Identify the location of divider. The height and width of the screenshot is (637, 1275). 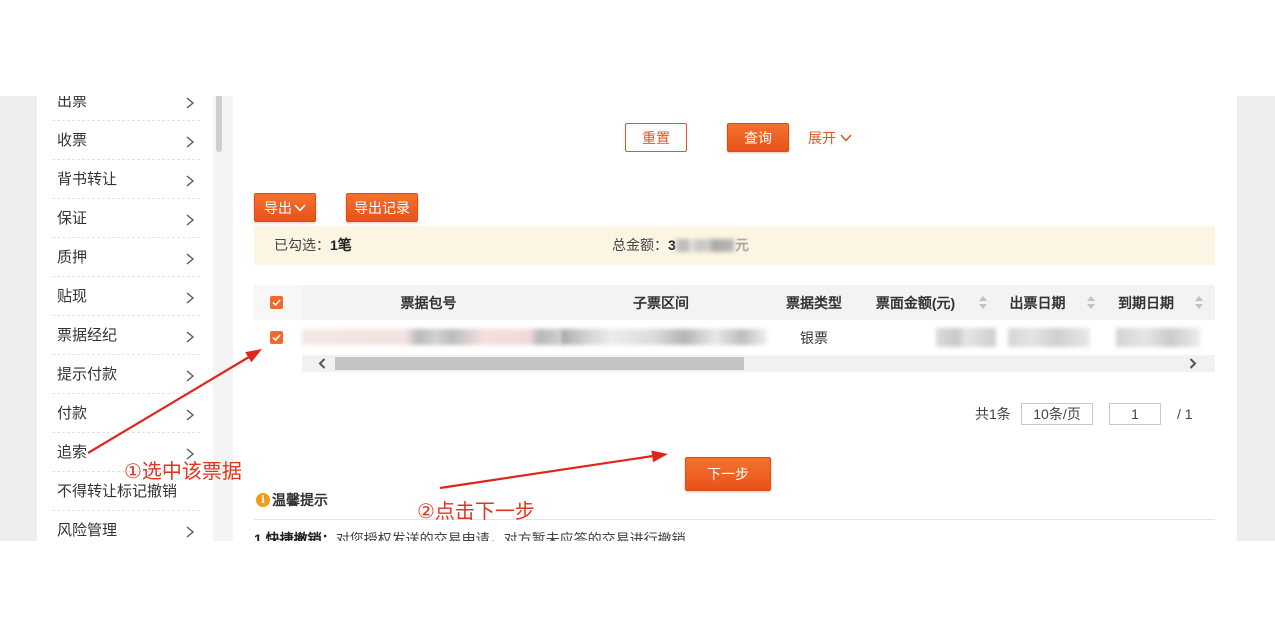
(734, 519).